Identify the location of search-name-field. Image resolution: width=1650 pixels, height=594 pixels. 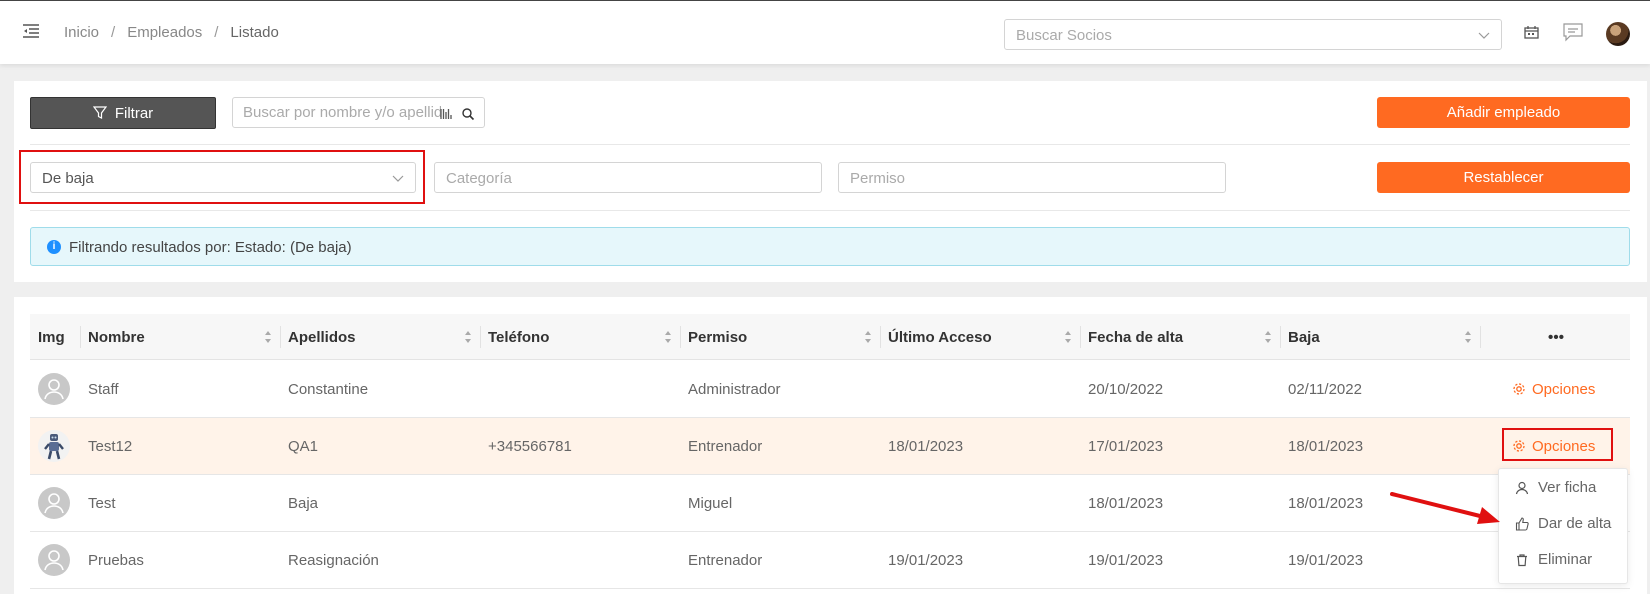
(358, 112).